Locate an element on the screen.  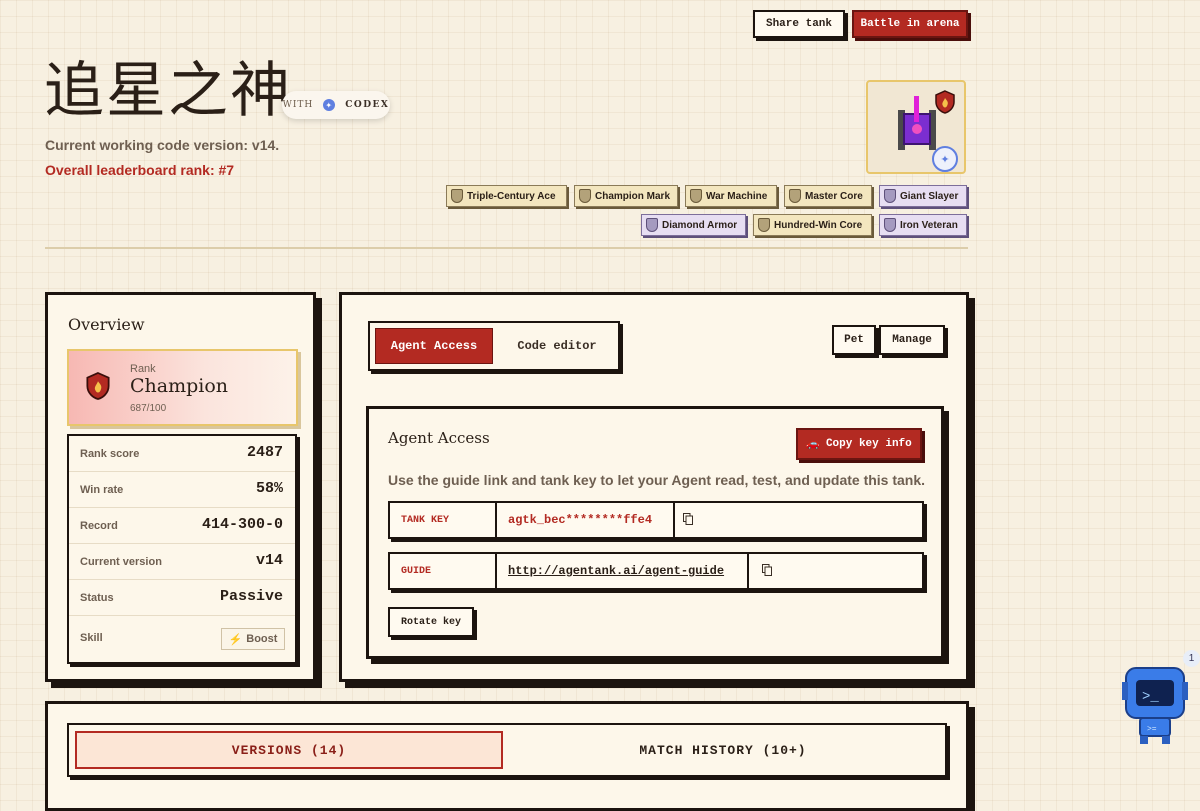
access-tabs: Agent Access Code editor is located at coordinates (494, 346).